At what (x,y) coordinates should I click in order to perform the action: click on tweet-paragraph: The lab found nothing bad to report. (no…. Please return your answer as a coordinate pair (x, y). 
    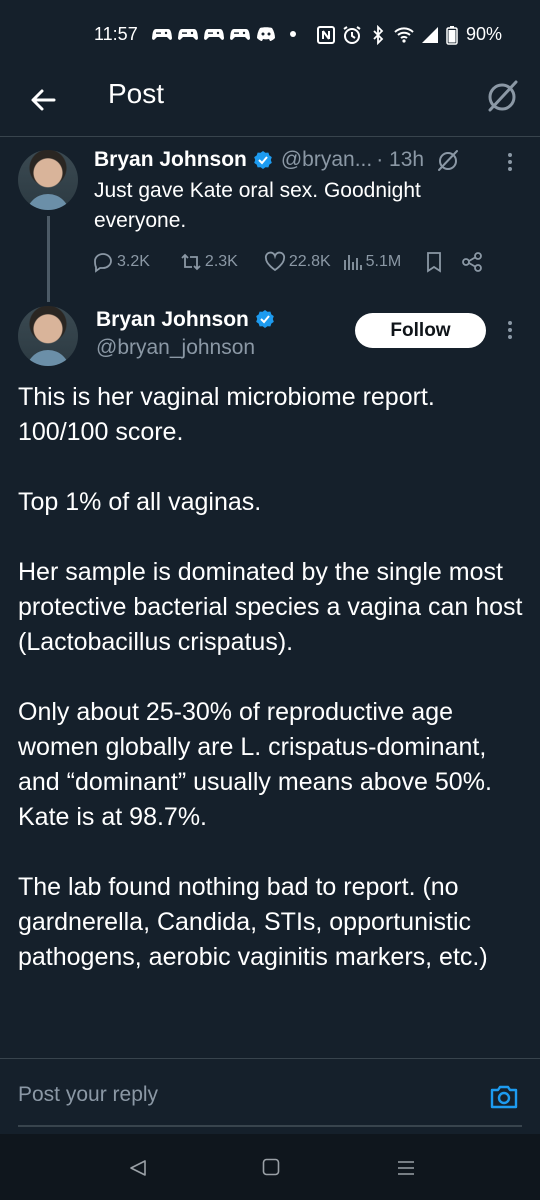
    Looking at the image, I should click on (253, 922).